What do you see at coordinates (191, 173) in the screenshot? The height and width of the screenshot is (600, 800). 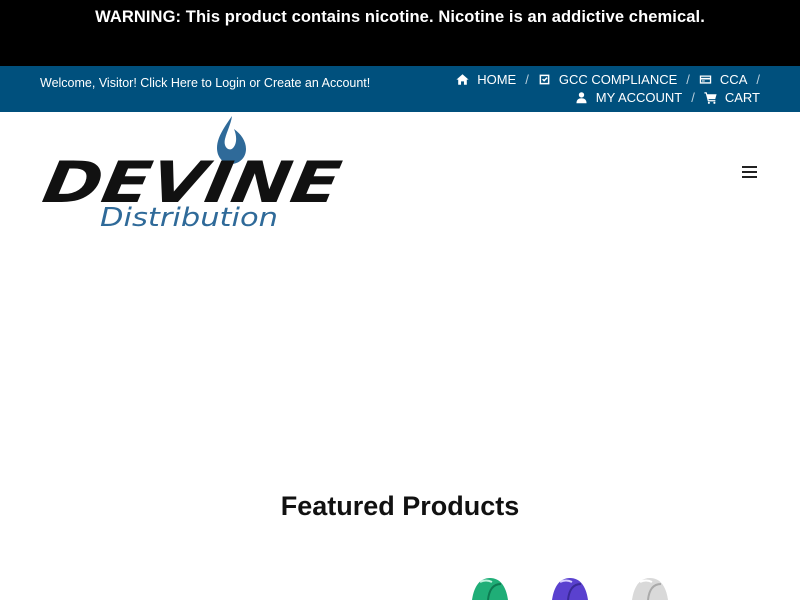 I see `devine-distribution-logo: DEVINE Distribution` at bounding box center [191, 173].